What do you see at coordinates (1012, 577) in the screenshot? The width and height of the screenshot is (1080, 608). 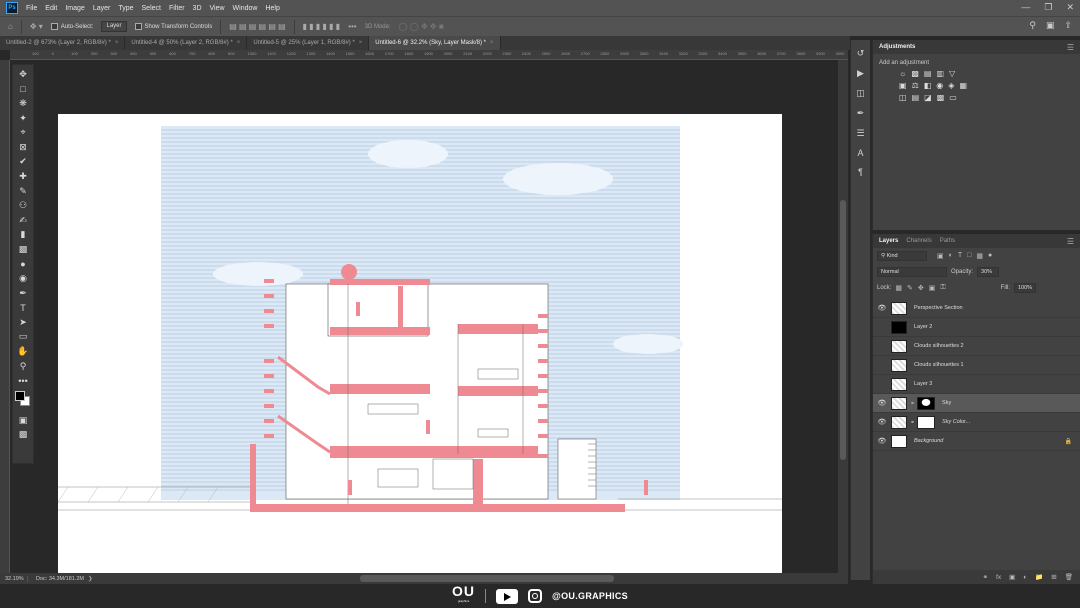 I see `add-mask-icon: ▣` at bounding box center [1012, 577].